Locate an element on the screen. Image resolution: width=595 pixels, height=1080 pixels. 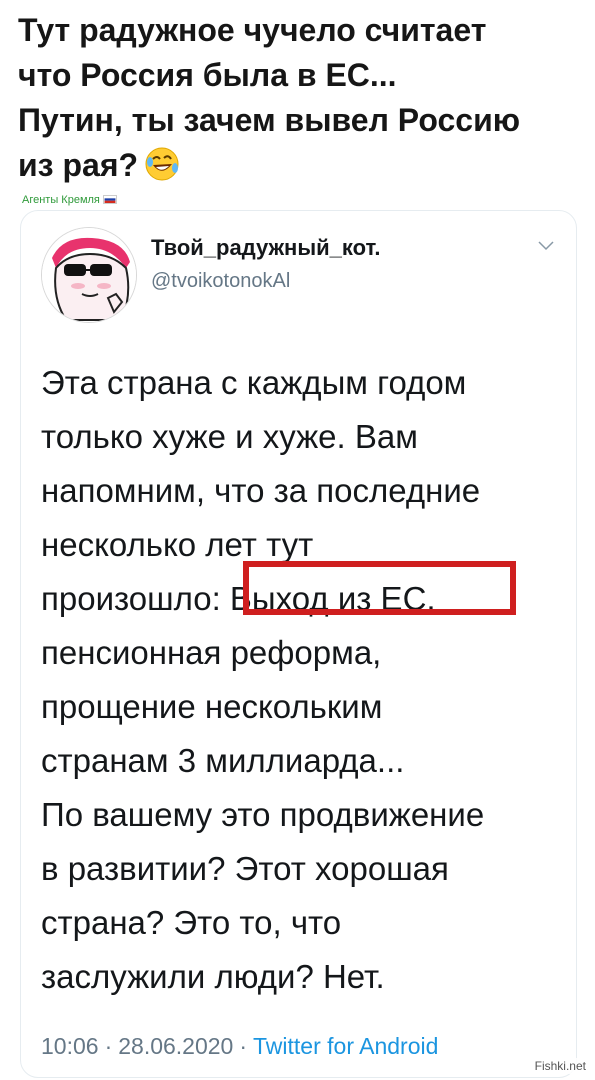
tweet-line: прощение нескольким is located at coordinates (212, 706).